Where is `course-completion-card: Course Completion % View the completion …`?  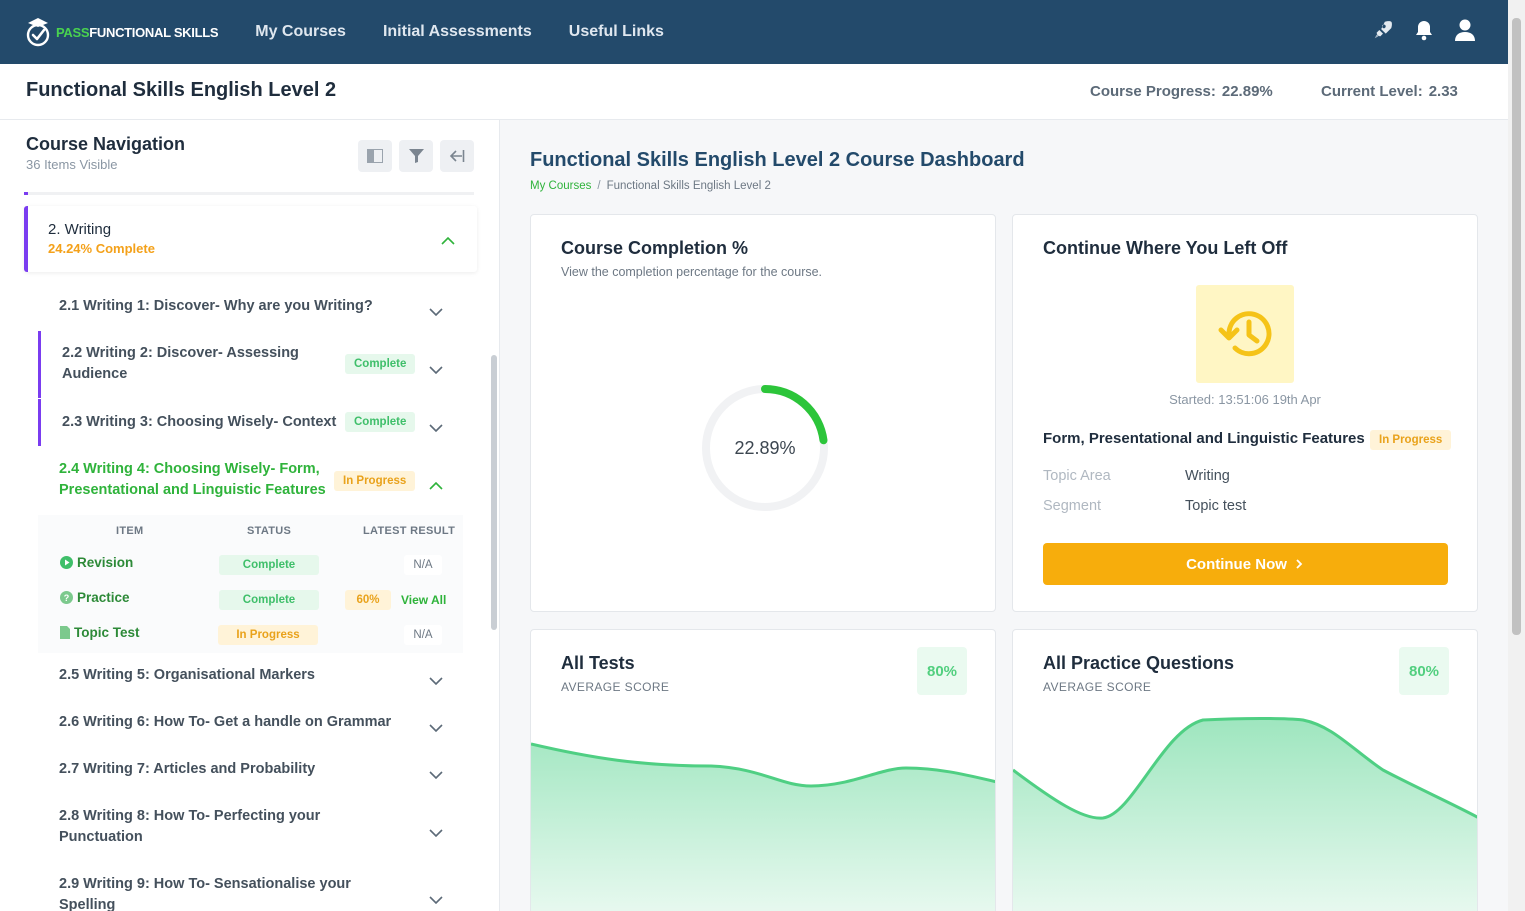 course-completion-card: Course Completion % View the completion … is located at coordinates (763, 413).